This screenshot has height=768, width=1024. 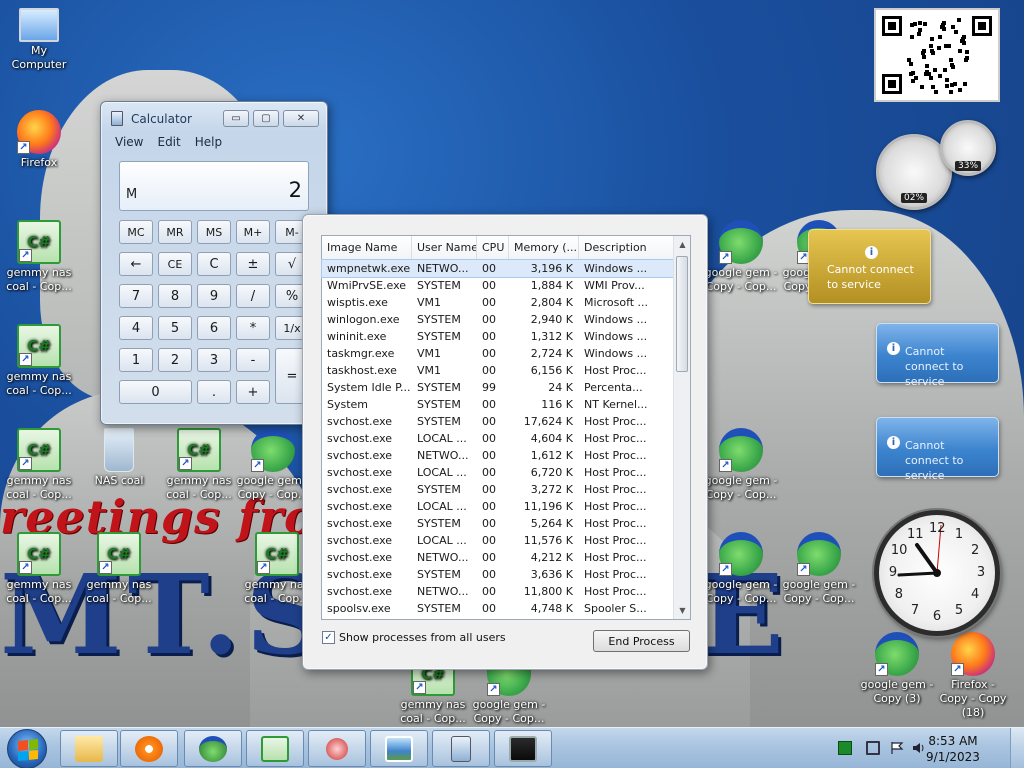 What do you see at coordinates (253, 264) in the screenshot?
I see `calc-key: ±` at bounding box center [253, 264].